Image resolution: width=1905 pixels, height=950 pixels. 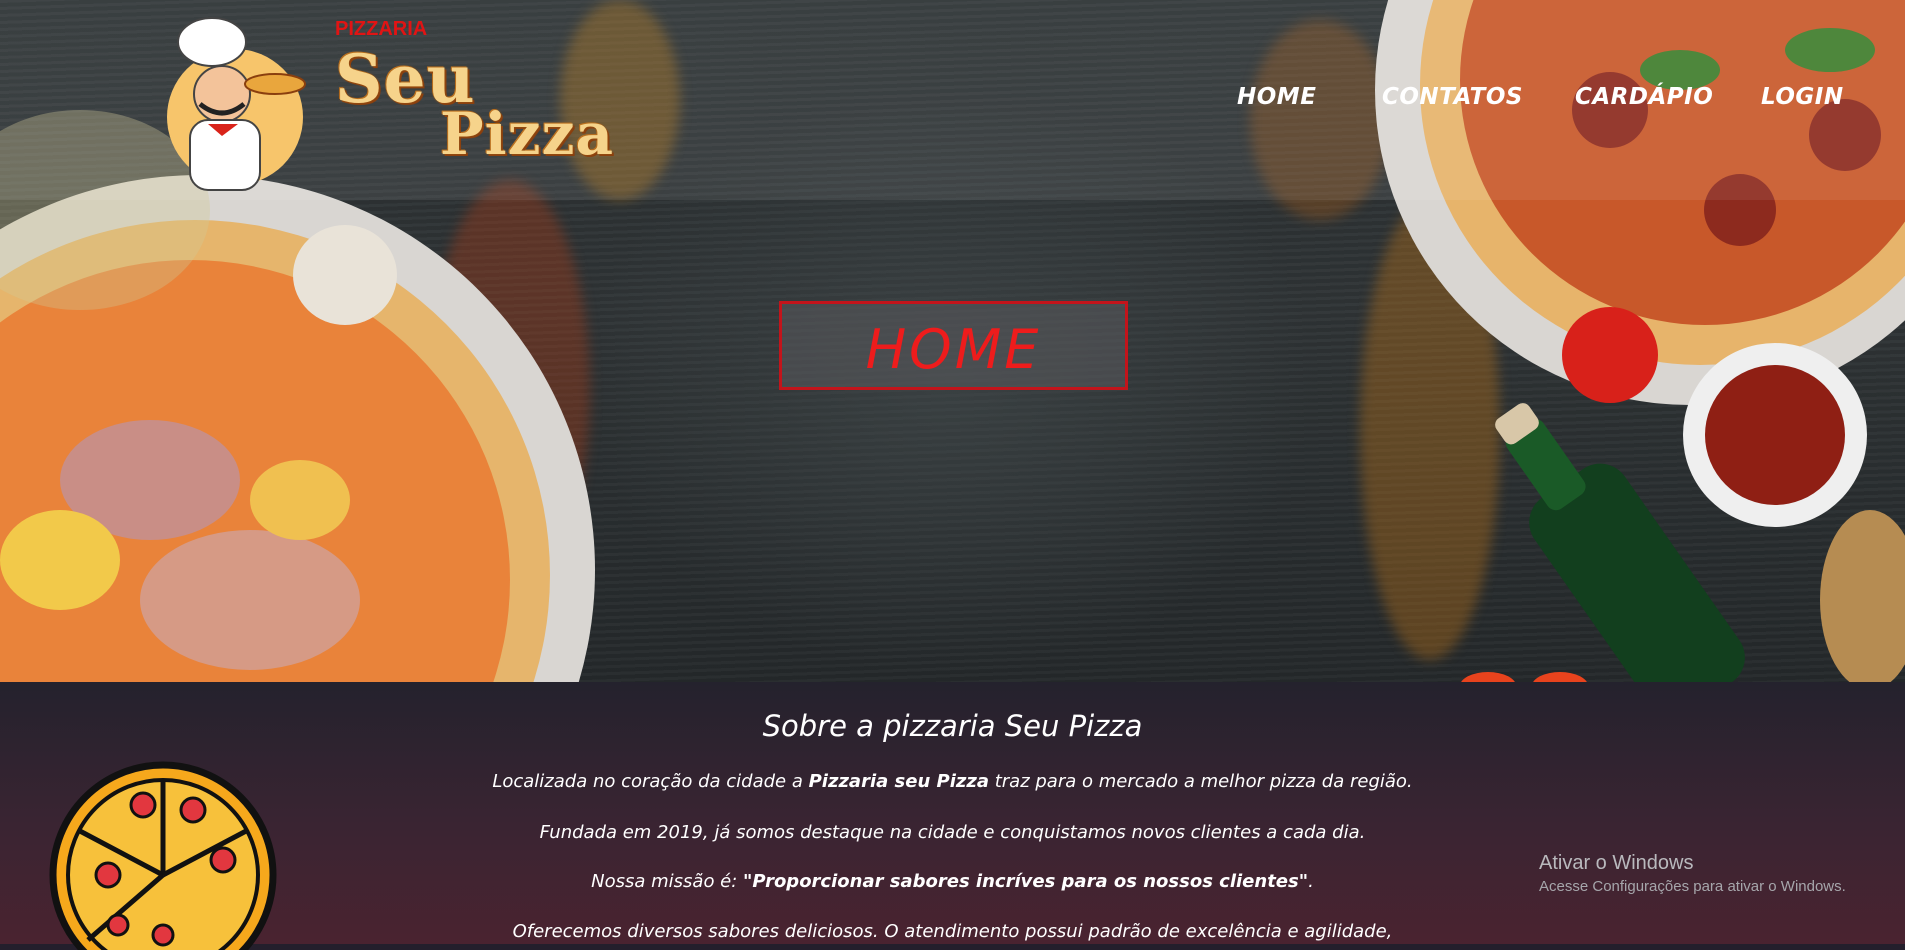 I want to click on about-p1-bold: Pizzaria seu Pizza, so click(x=898, y=781).